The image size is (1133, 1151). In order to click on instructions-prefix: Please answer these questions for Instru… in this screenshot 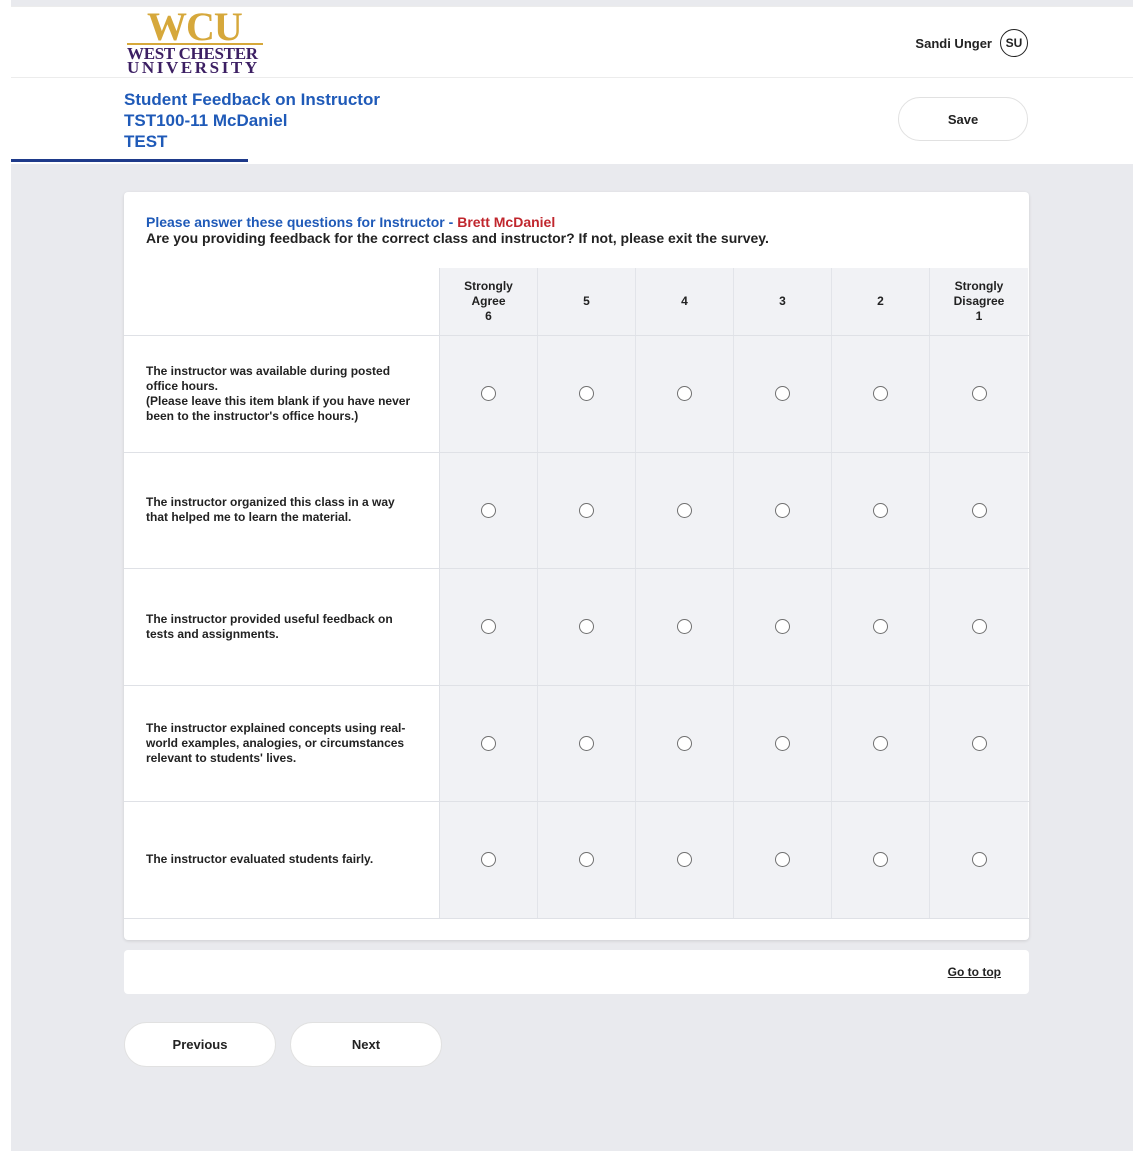, I will do `click(302, 222)`.